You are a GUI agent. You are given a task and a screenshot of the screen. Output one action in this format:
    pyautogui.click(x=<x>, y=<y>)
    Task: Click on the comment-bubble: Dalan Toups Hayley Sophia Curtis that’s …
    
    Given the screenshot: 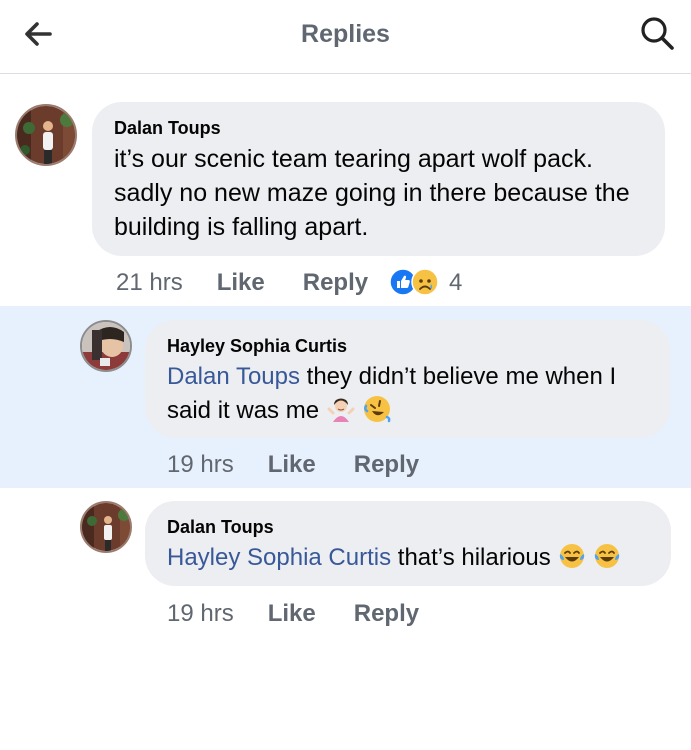 What is the action you would take?
    pyautogui.click(x=408, y=543)
    